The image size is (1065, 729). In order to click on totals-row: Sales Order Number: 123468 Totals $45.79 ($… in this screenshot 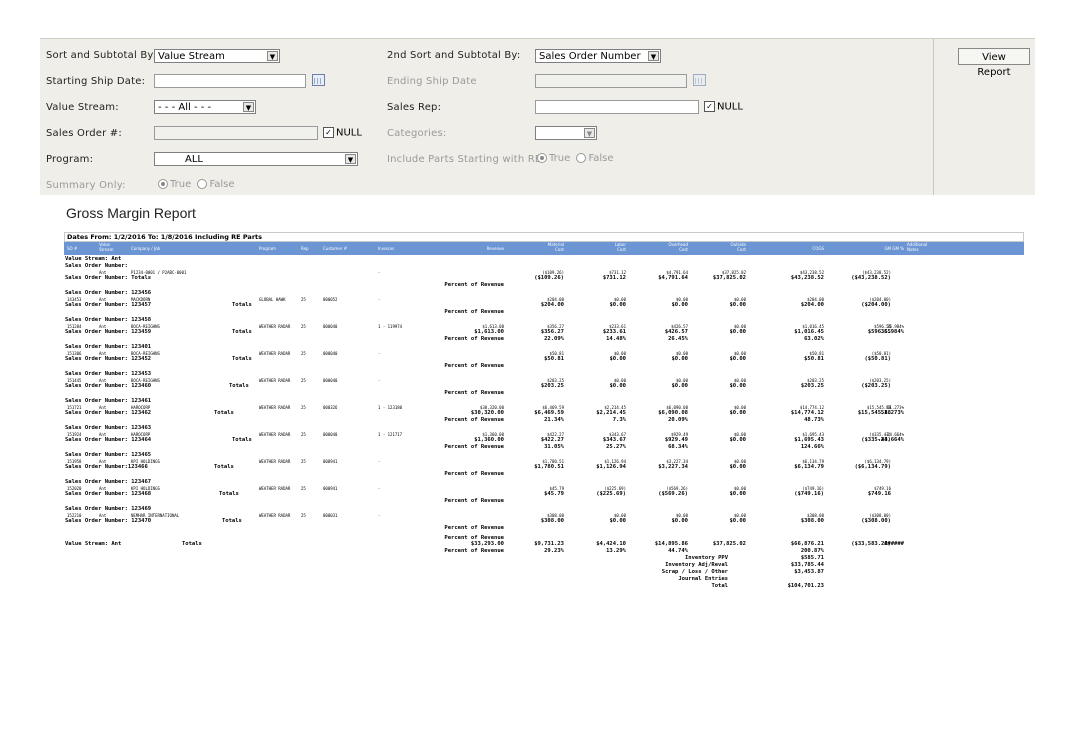, I will do `click(544, 494)`.